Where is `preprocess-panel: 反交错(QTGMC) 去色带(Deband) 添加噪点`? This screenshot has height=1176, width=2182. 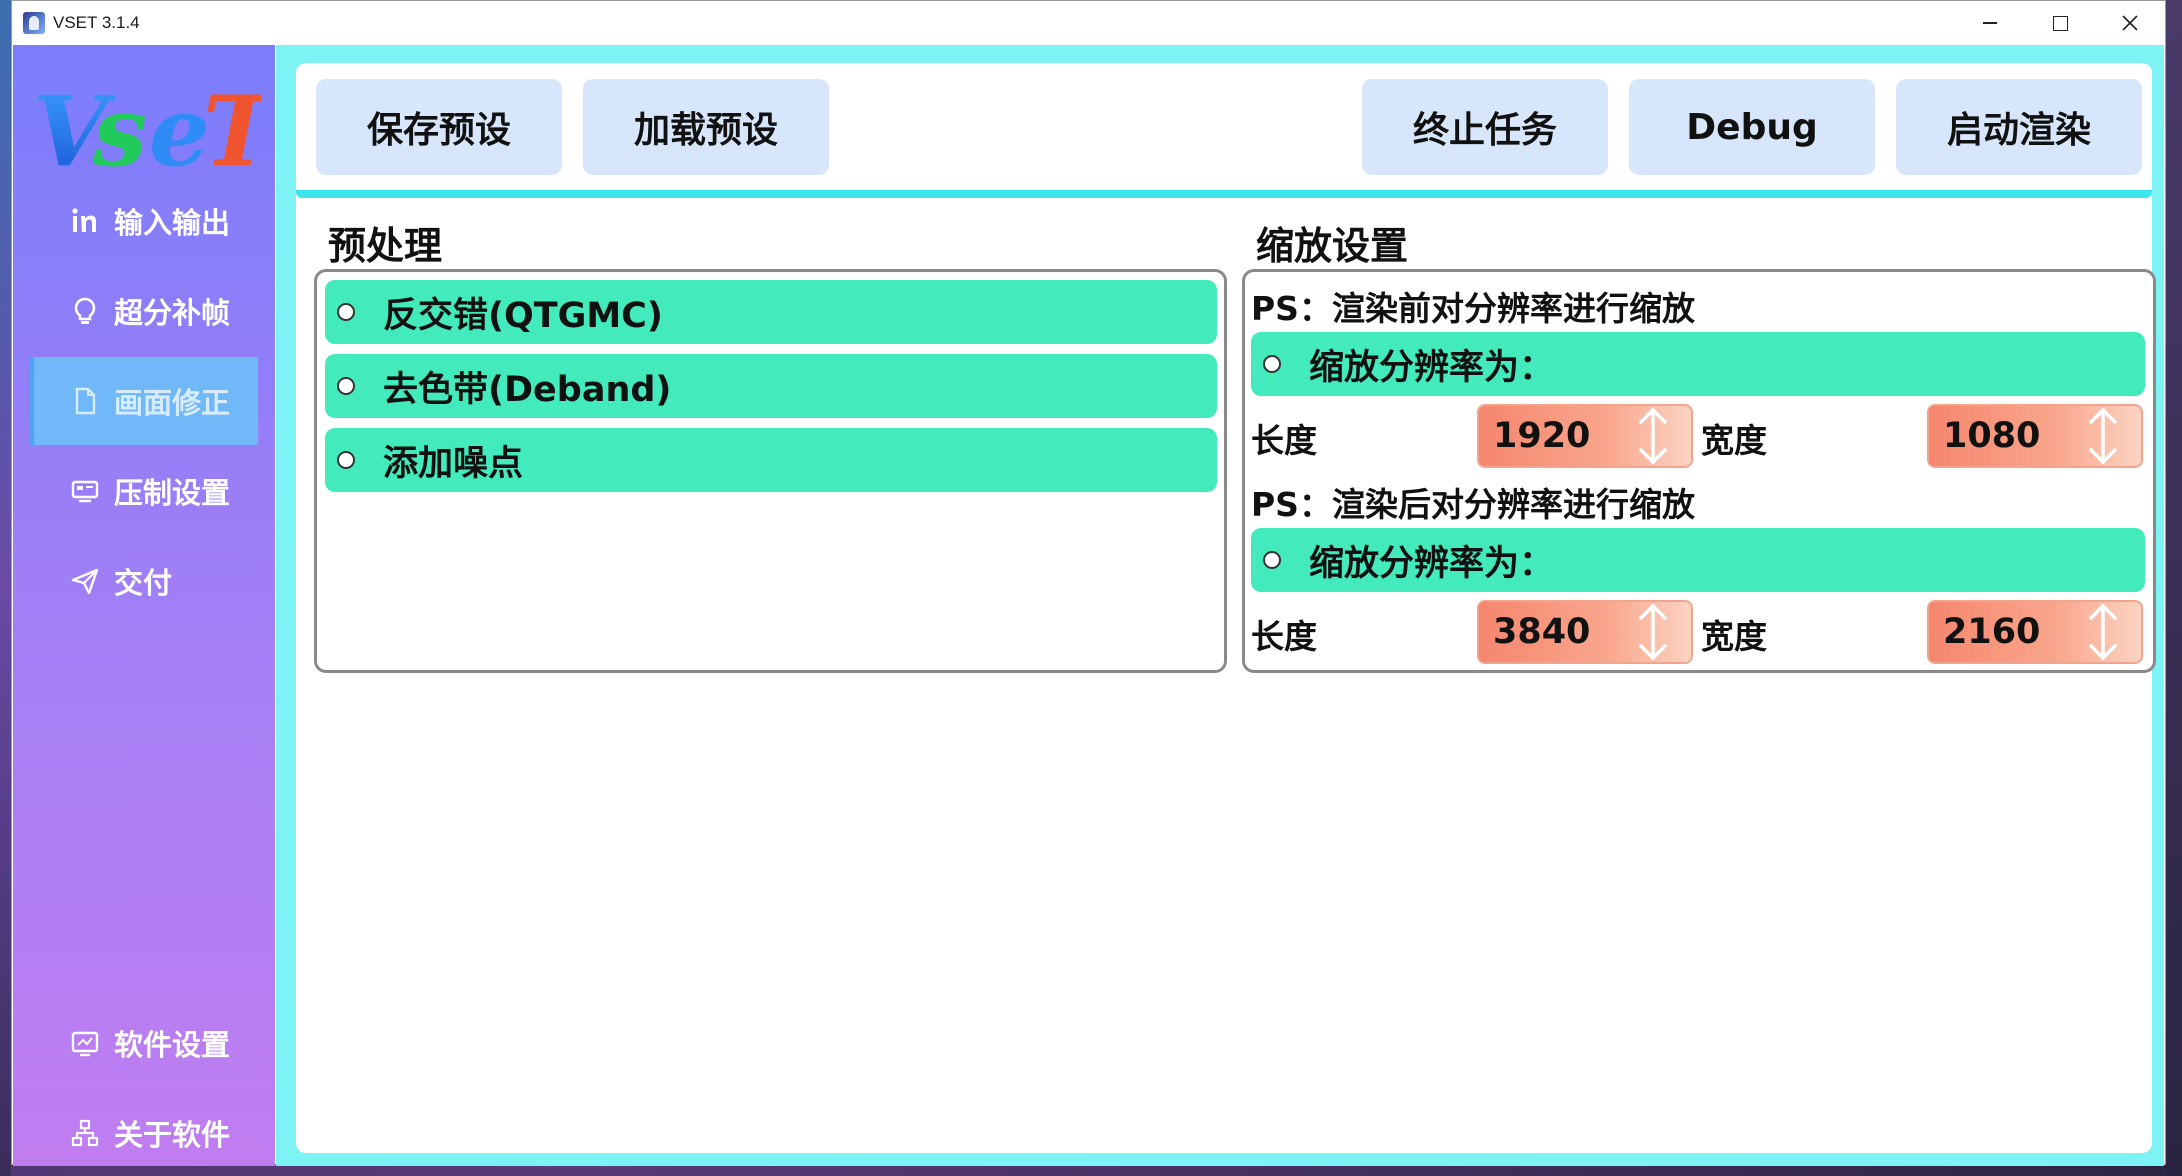
preprocess-panel: 反交错(QTGMC) 去色带(Deband) 添加噪点 is located at coordinates (770, 471).